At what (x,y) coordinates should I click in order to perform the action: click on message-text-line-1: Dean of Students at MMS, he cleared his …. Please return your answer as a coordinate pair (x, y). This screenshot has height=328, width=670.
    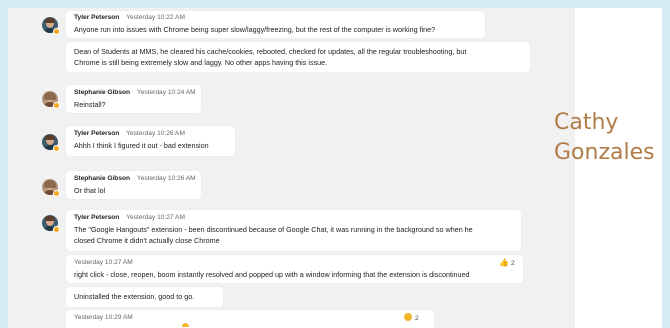
    Looking at the image, I should click on (270, 51).